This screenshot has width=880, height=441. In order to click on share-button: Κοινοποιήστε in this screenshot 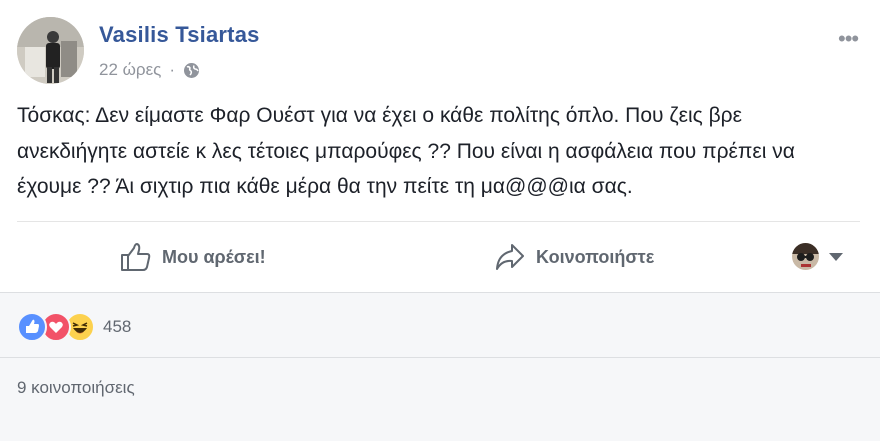, I will do `click(574, 257)`.